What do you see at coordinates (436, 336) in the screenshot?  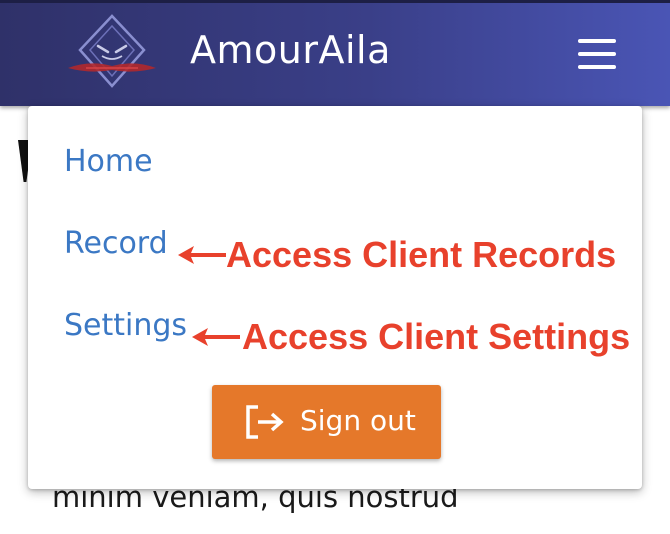 I see `annotation-settings: Access Client Settings` at bounding box center [436, 336].